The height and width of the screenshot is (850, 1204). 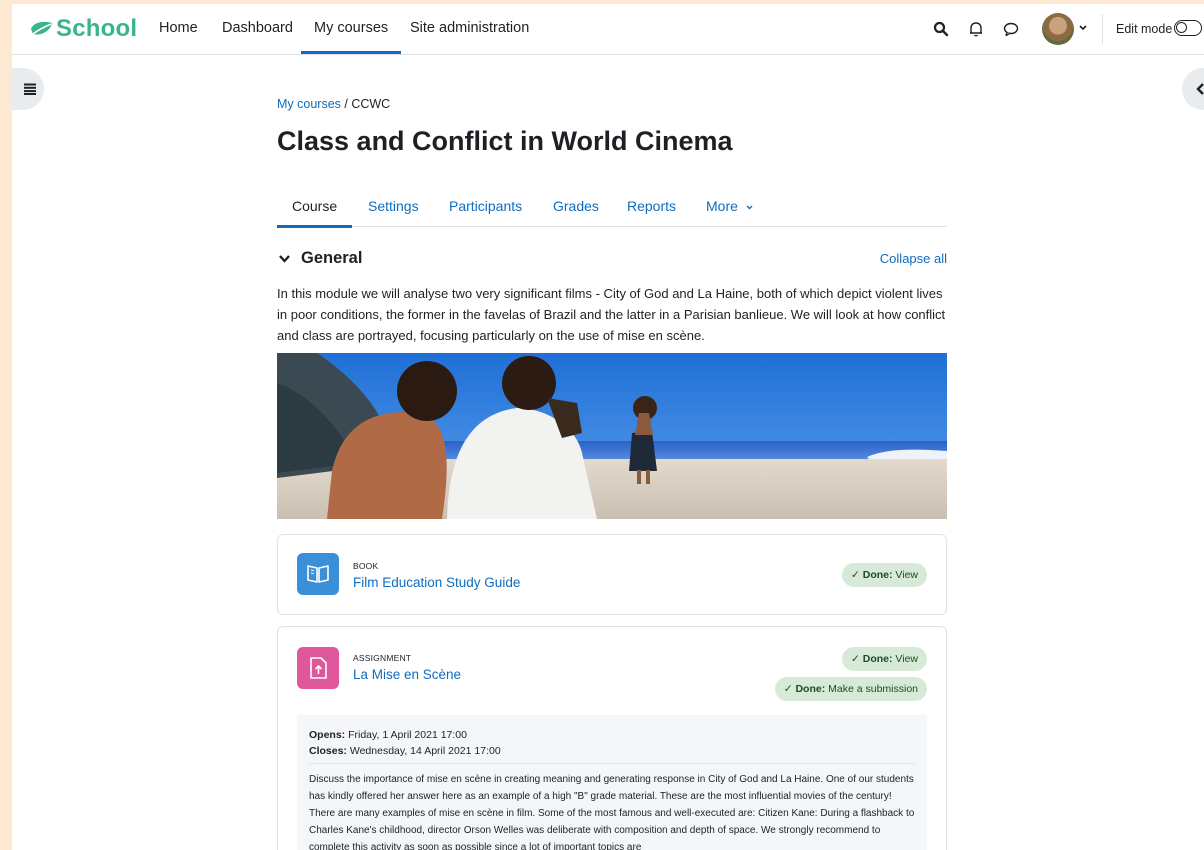 What do you see at coordinates (328, 751) in the screenshot?
I see `closes-label: Closes:` at bounding box center [328, 751].